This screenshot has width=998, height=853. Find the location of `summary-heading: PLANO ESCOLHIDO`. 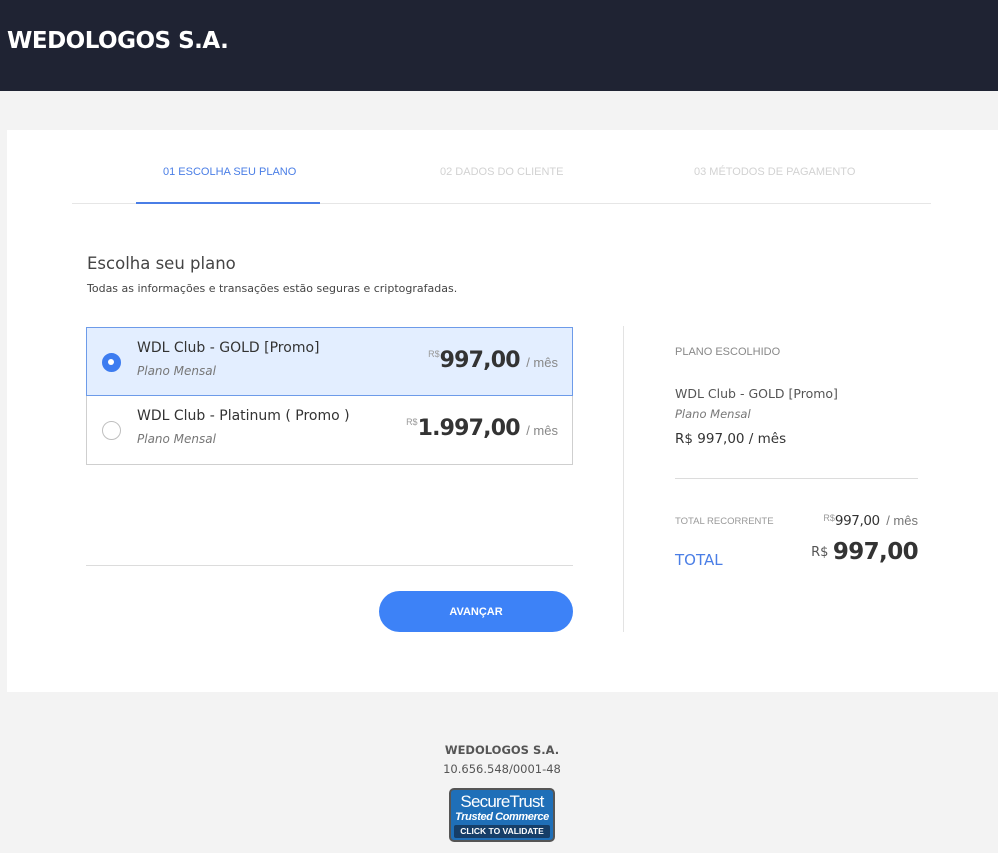

summary-heading: PLANO ESCOLHIDO is located at coordinates (728, 352).